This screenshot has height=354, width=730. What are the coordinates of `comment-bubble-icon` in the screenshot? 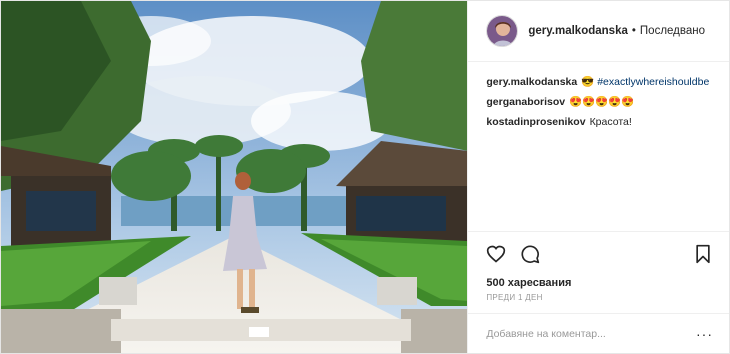 It's located at (530, 253).